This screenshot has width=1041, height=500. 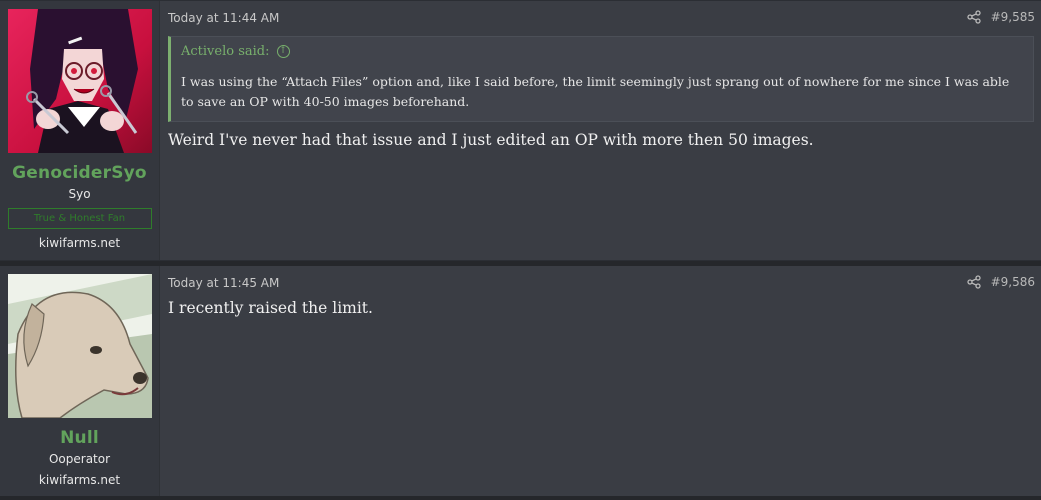 I want to click on arrow-up-circle-icon: ↑, so click(x=283, y=51).